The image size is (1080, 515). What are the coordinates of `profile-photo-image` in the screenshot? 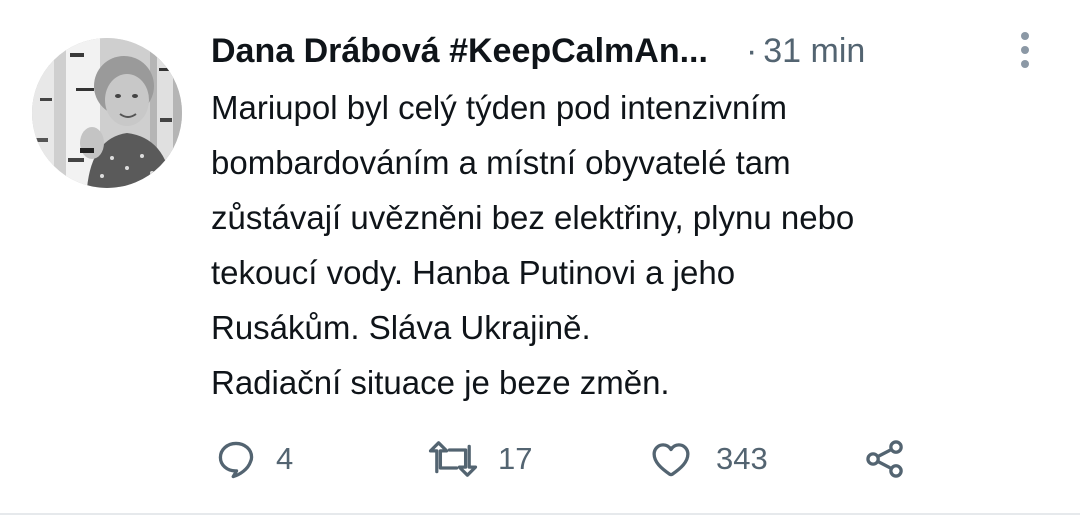 It's located at (107, 113).